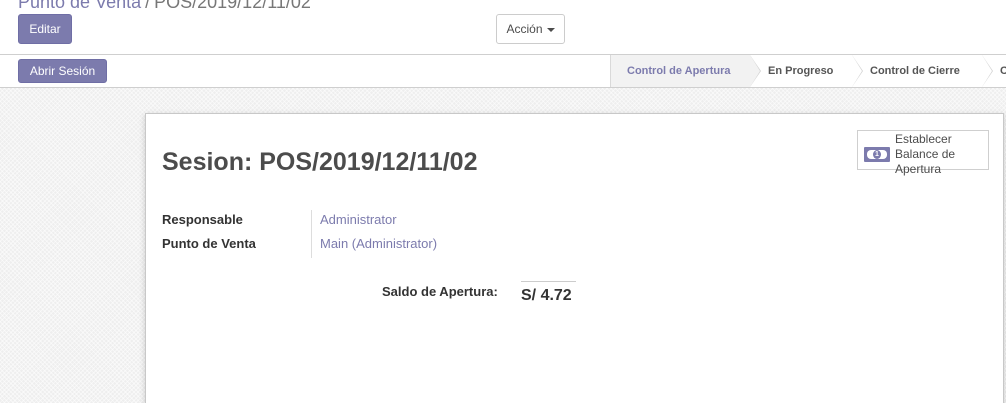 The height and width of the screenshot is (403, 1006). I want to click on responsible-label: Responsable, so click(202, 219).